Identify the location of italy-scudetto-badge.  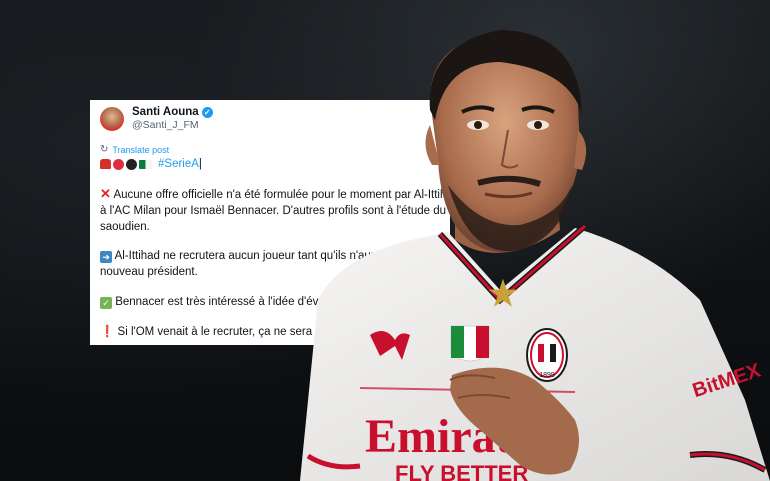
(470, 343).